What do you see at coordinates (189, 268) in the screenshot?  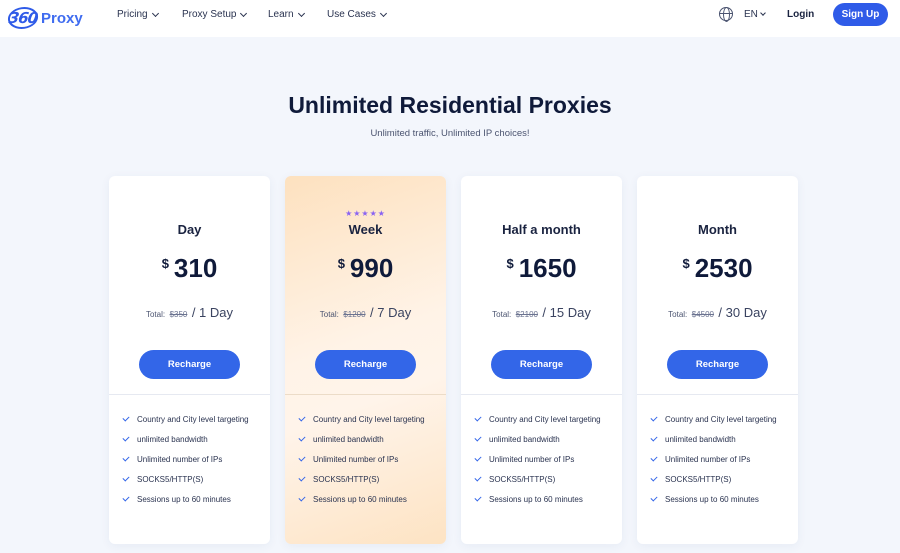 I see `plan-price: $310` at bounding box center [189, 268].